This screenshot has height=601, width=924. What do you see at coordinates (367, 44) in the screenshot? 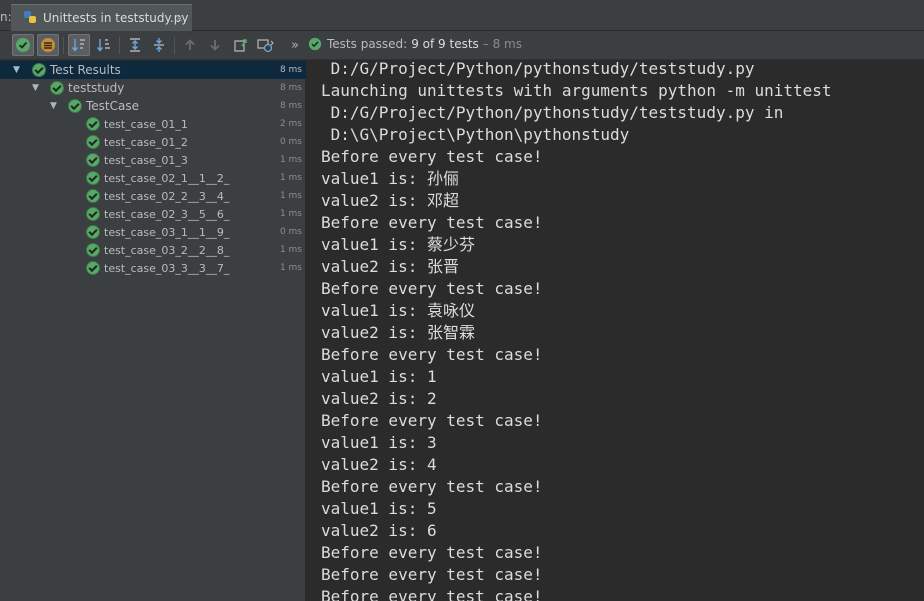
I see `status-text: Tests passed:` at bounding box center [367, 44].